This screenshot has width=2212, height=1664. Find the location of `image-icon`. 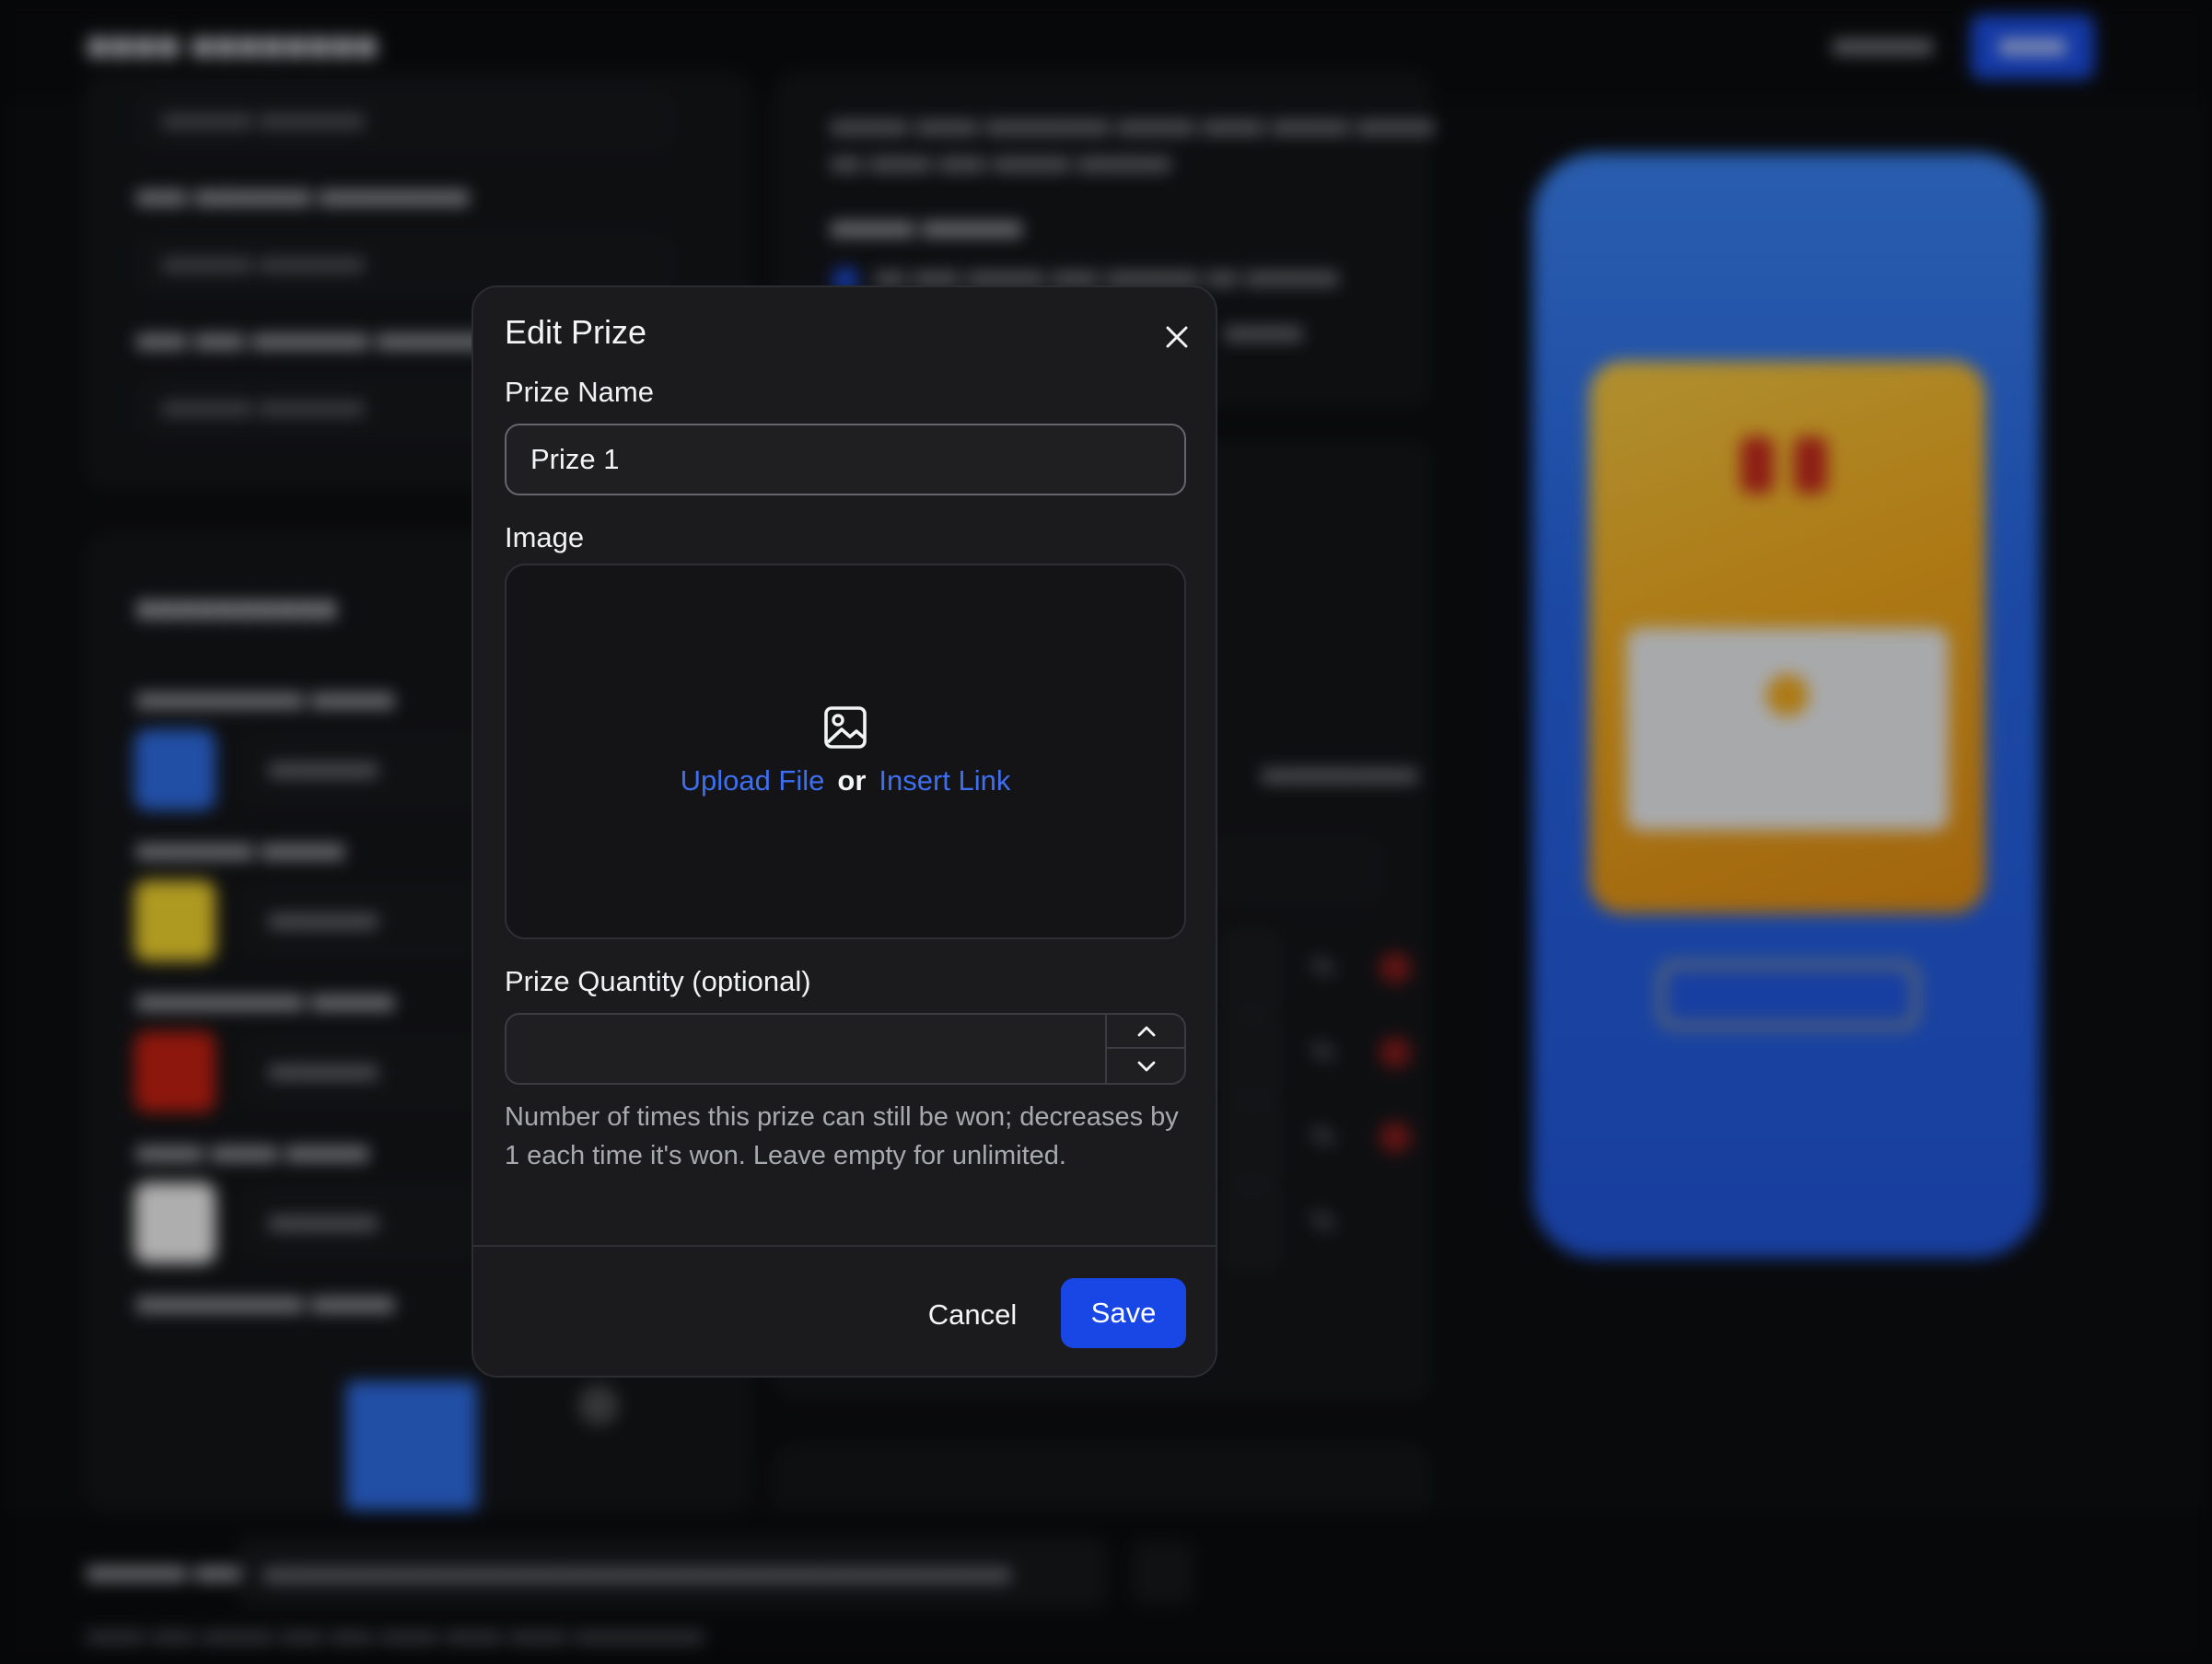

image-icon is located at coordinates (846, 727).